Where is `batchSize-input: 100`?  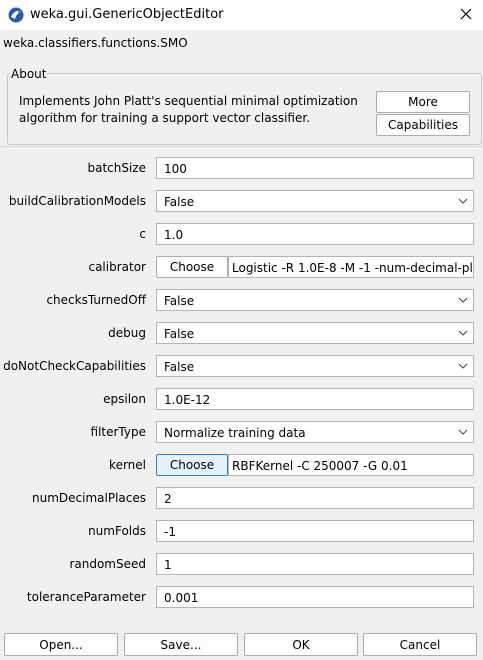 batchSize-input: 100 is located at coordinates (315, 168).